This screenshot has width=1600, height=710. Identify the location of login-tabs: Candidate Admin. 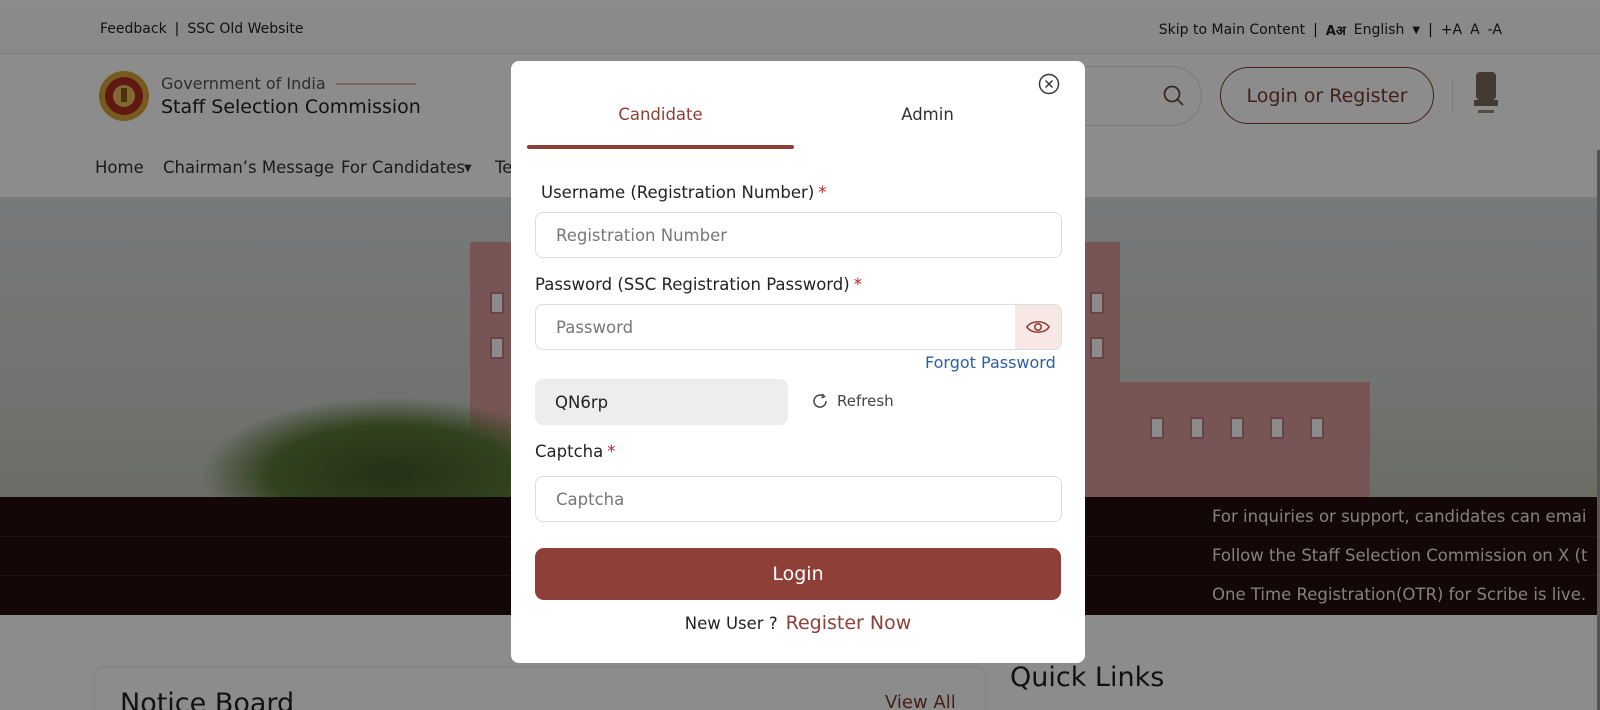
(794, 127).